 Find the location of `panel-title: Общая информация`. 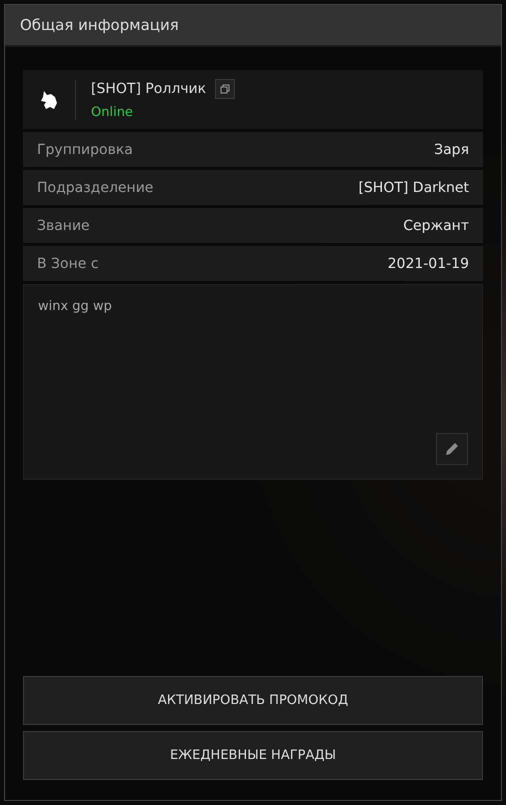

panel-title: Общая информация is located at coordinates (99, 25).